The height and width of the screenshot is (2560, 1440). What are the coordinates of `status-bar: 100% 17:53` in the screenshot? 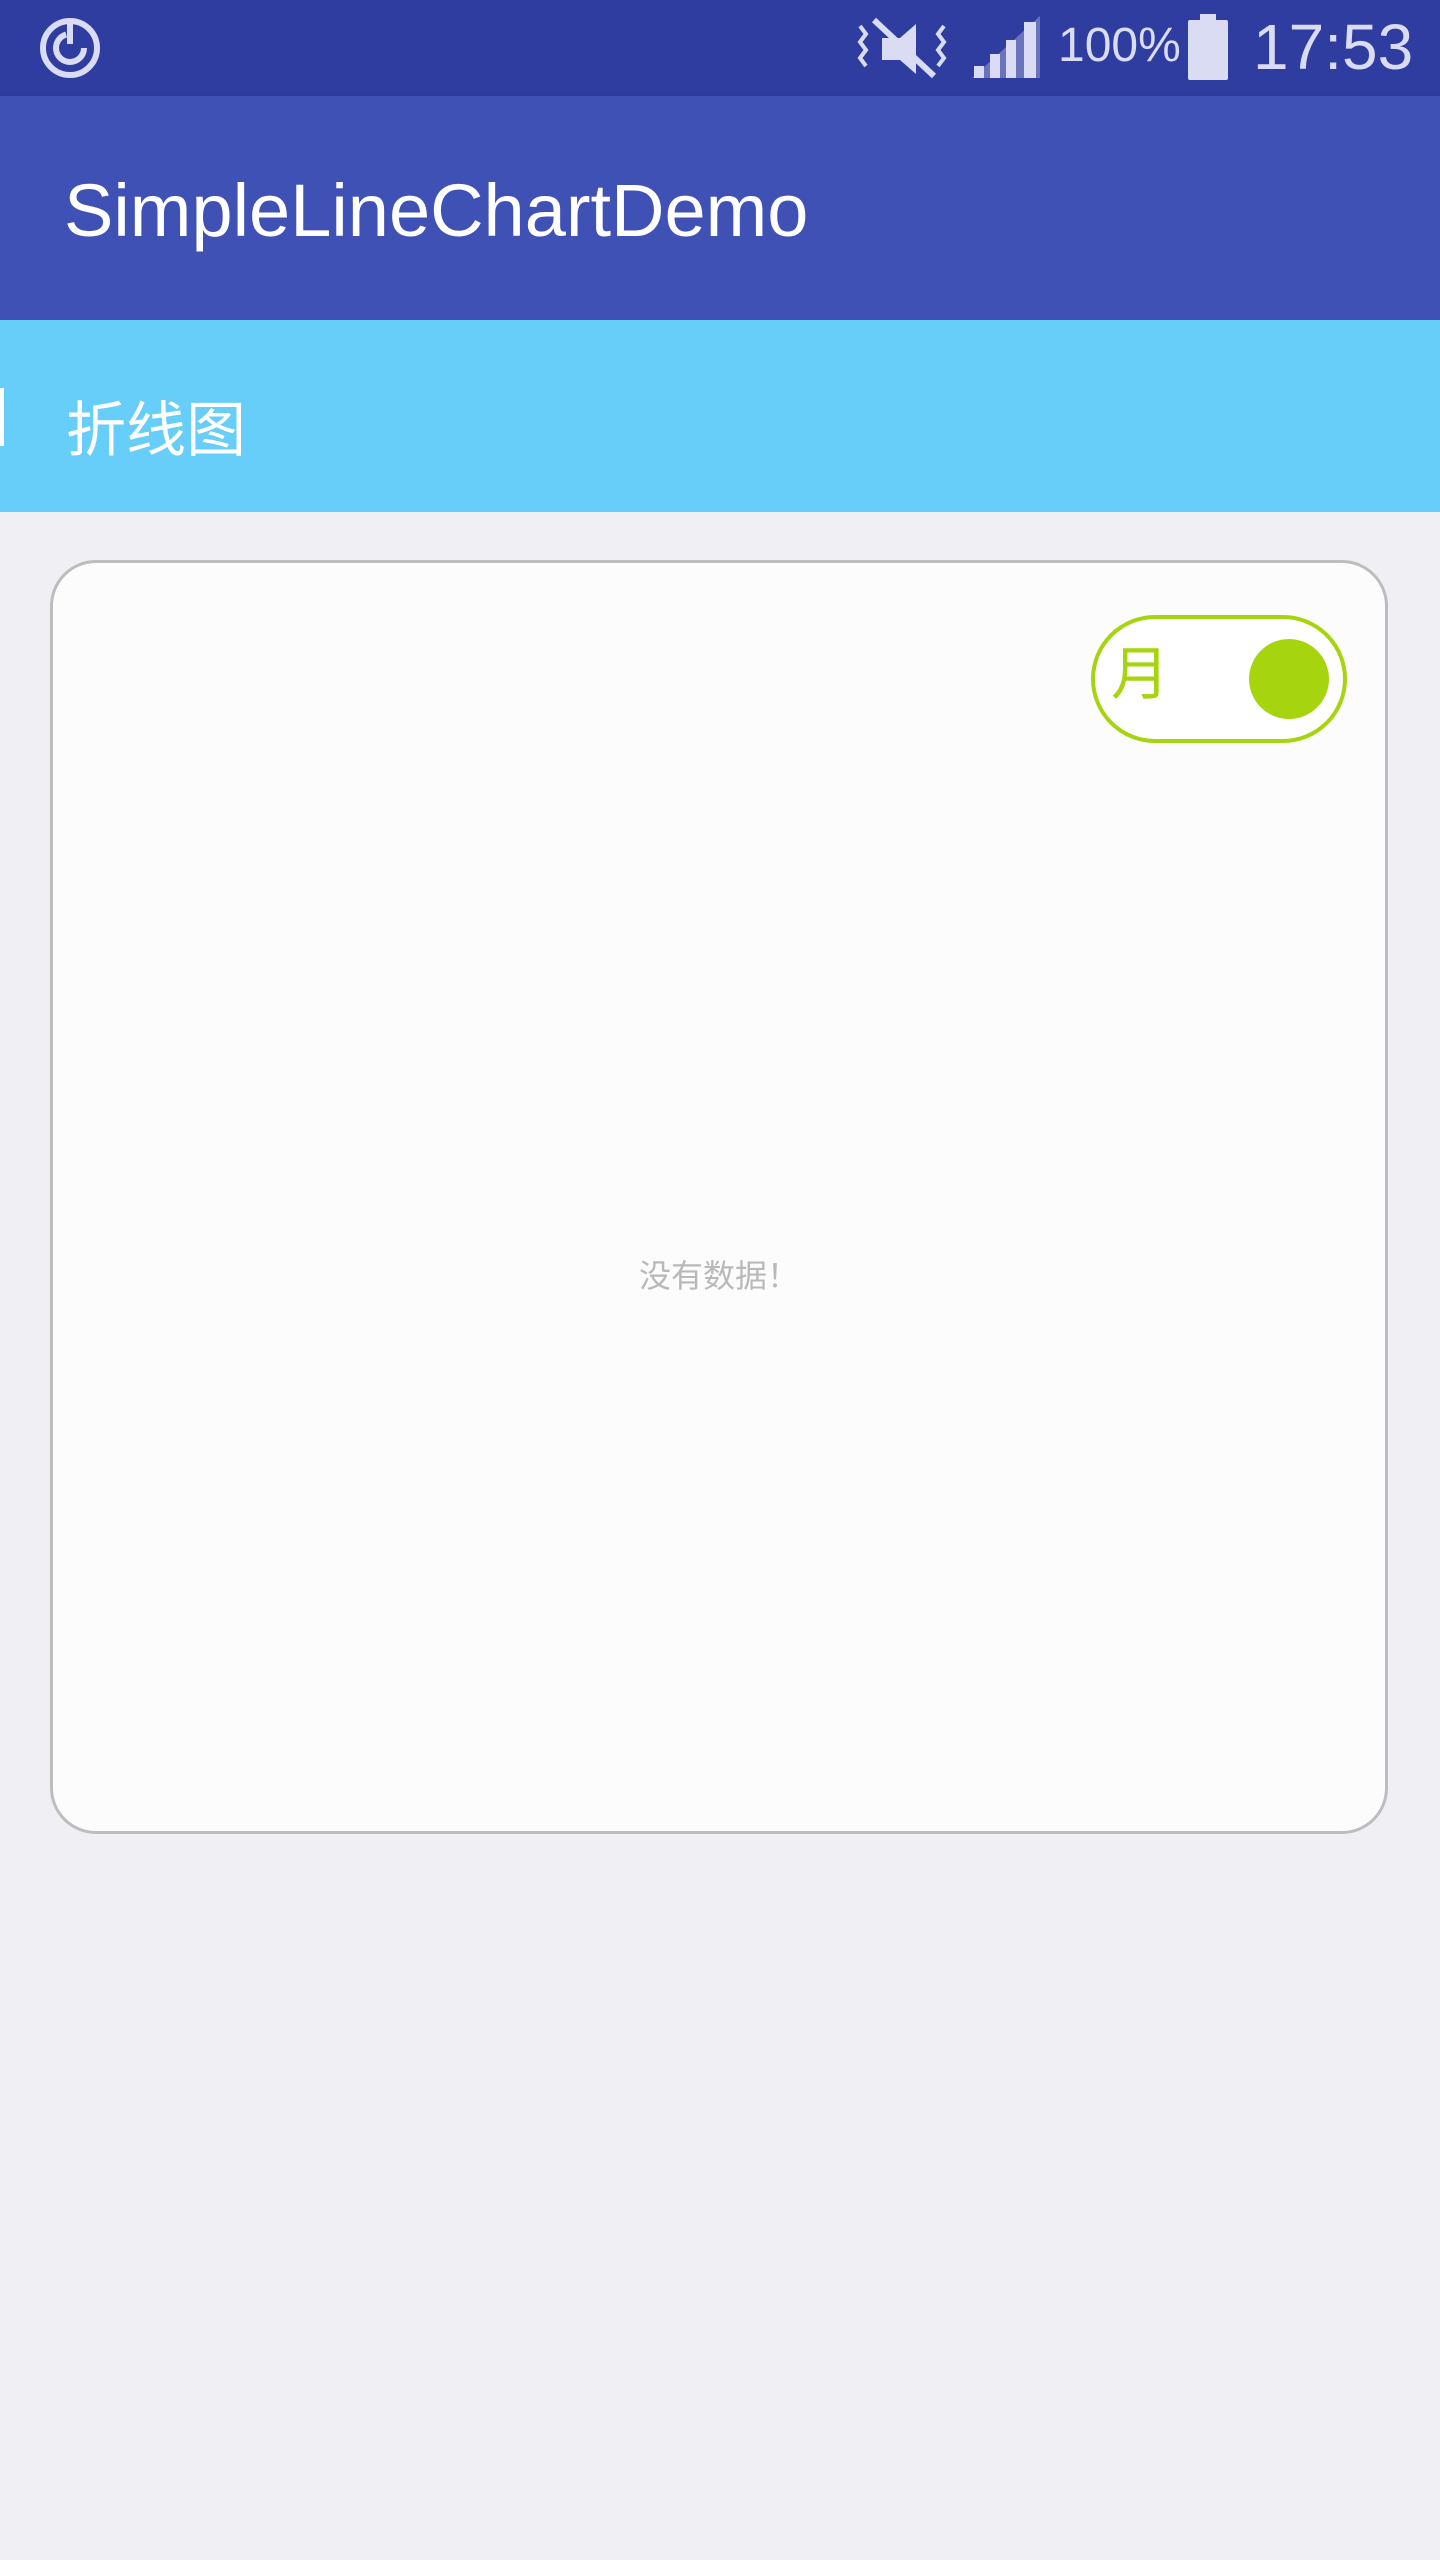 It's located at (720, 48).